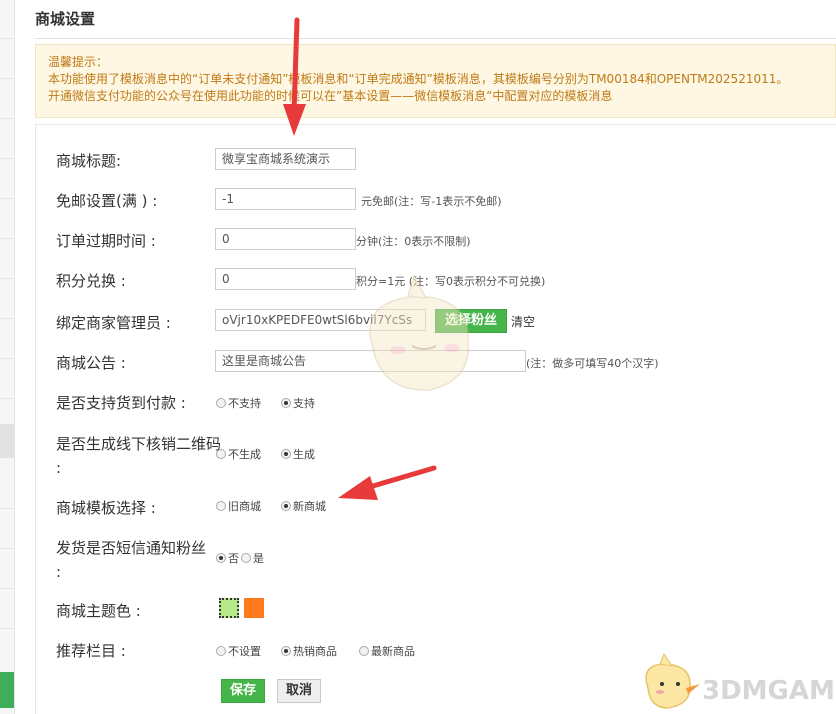 The height and width of the screenshot is (714, 836). I want to click on template-option-old: 旧商城, so click(238, 506).